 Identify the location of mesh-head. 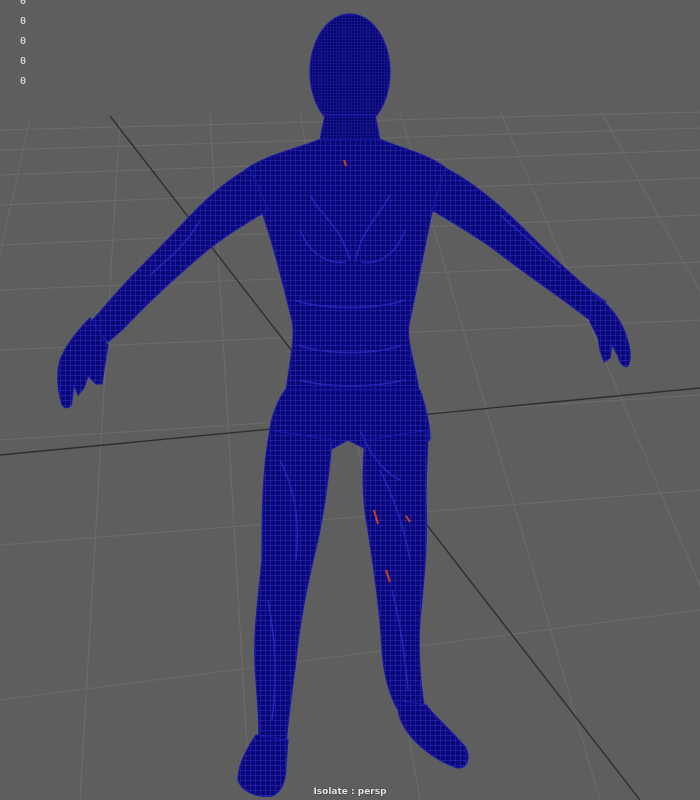
(350, 72).